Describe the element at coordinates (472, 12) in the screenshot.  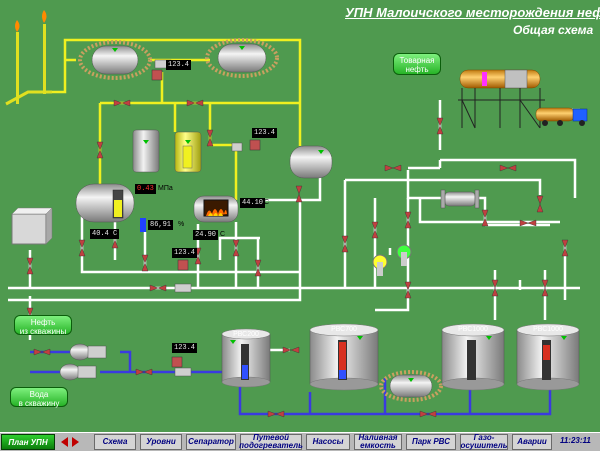
I see `page-title: УПН Малоичского месторождения нефти.` at that location.